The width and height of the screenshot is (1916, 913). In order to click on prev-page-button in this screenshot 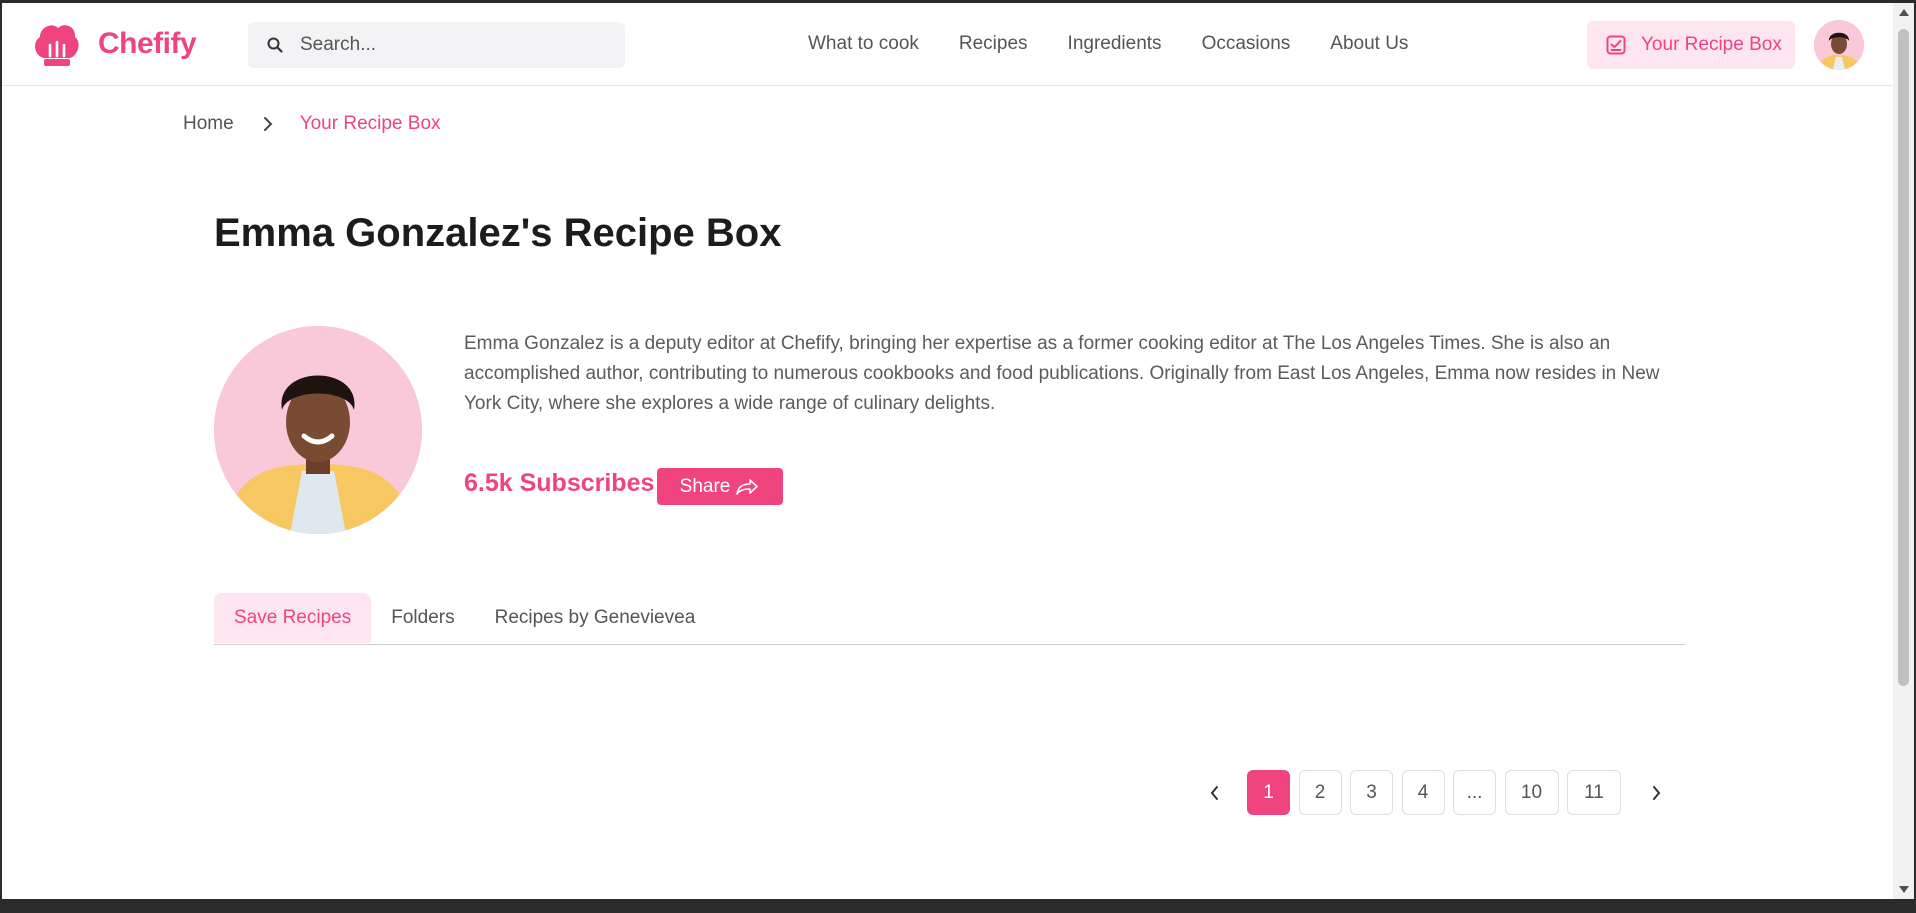, I will do `click(1215, 793)`.